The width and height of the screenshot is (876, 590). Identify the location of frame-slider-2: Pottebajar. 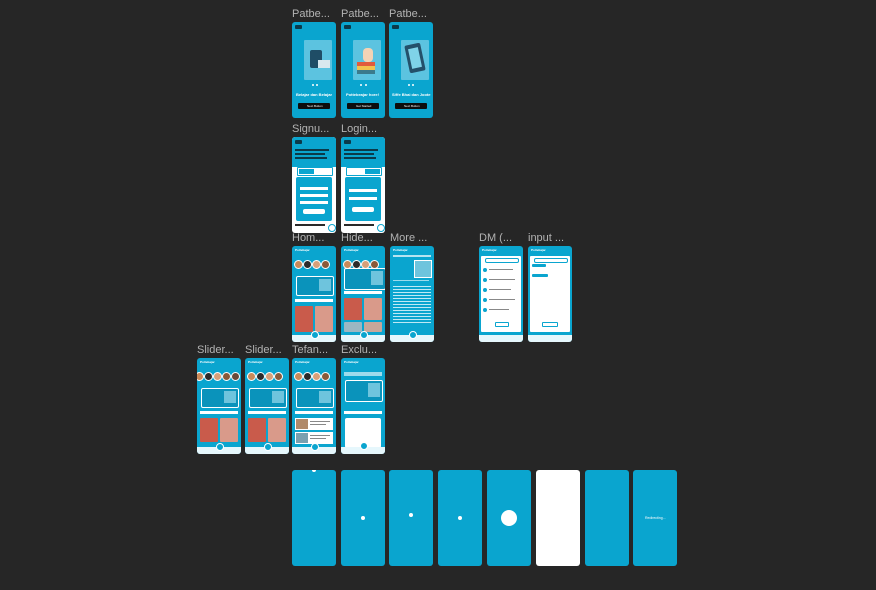
(267, 406).